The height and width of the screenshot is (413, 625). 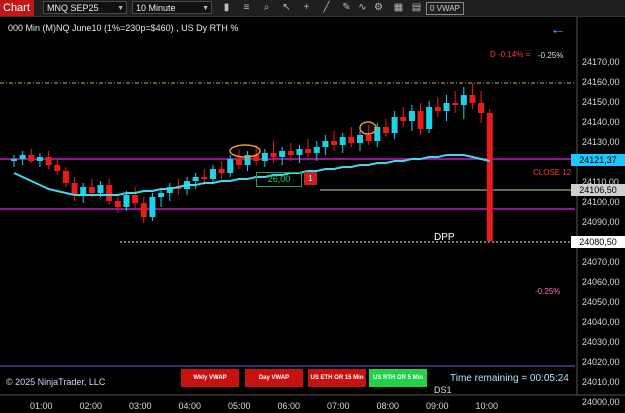 What do you see at coordinates (509, 378) in the screenshot?
I see `time-remaining: Time remaining = 00:05:24` at bounding box center [509, 378].